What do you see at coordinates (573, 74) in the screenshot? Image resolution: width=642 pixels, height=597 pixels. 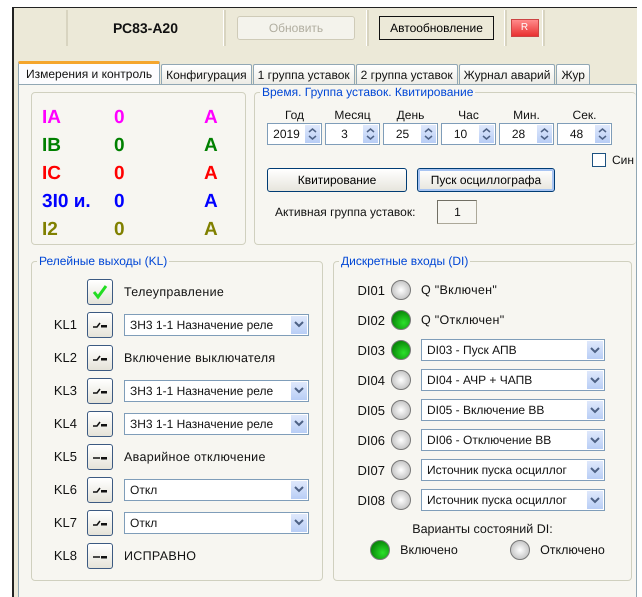 I see `tab: Жур` at bounding box center [573, 74].